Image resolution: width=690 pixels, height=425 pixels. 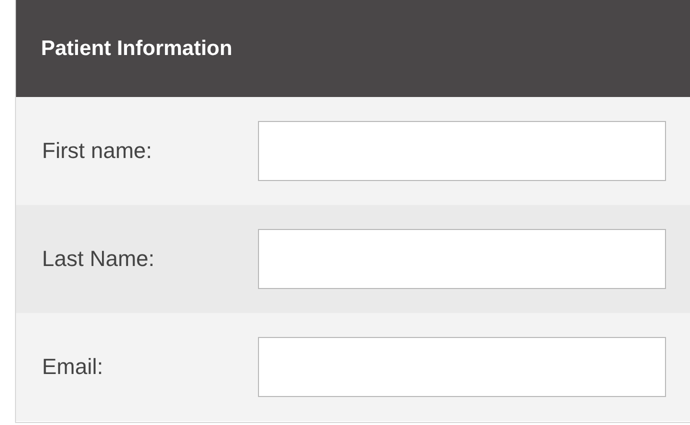 I want to click on field-label: Last Name:, so click(x=99, y=259).